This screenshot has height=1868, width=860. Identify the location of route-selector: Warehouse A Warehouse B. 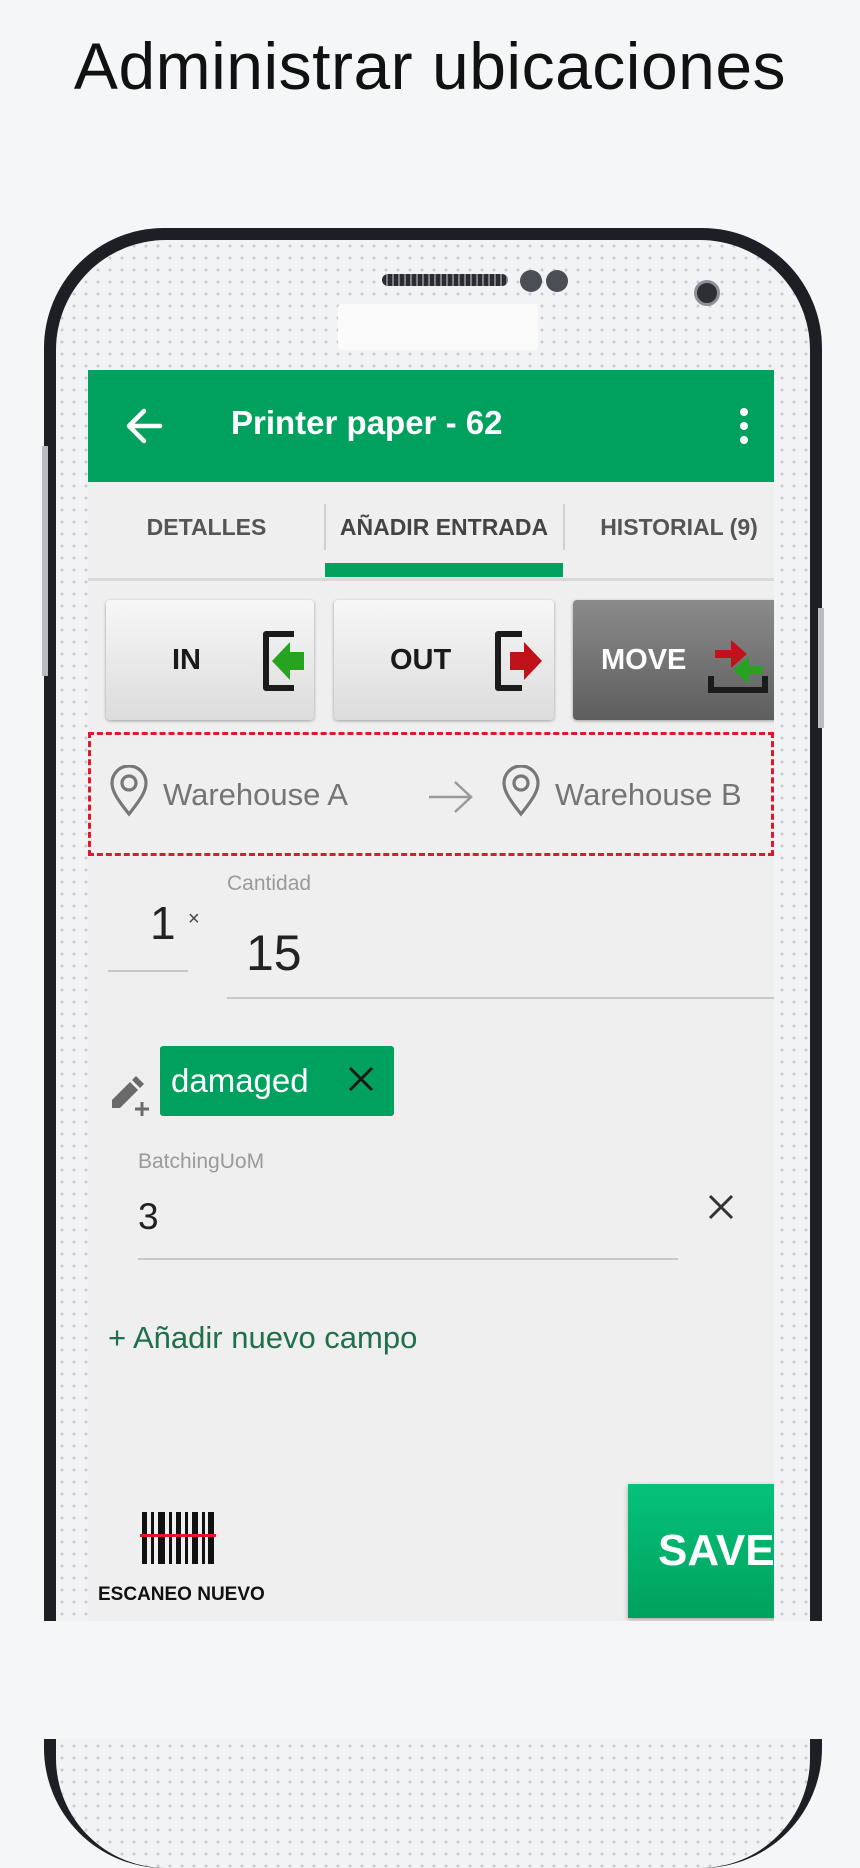
(431, 794).